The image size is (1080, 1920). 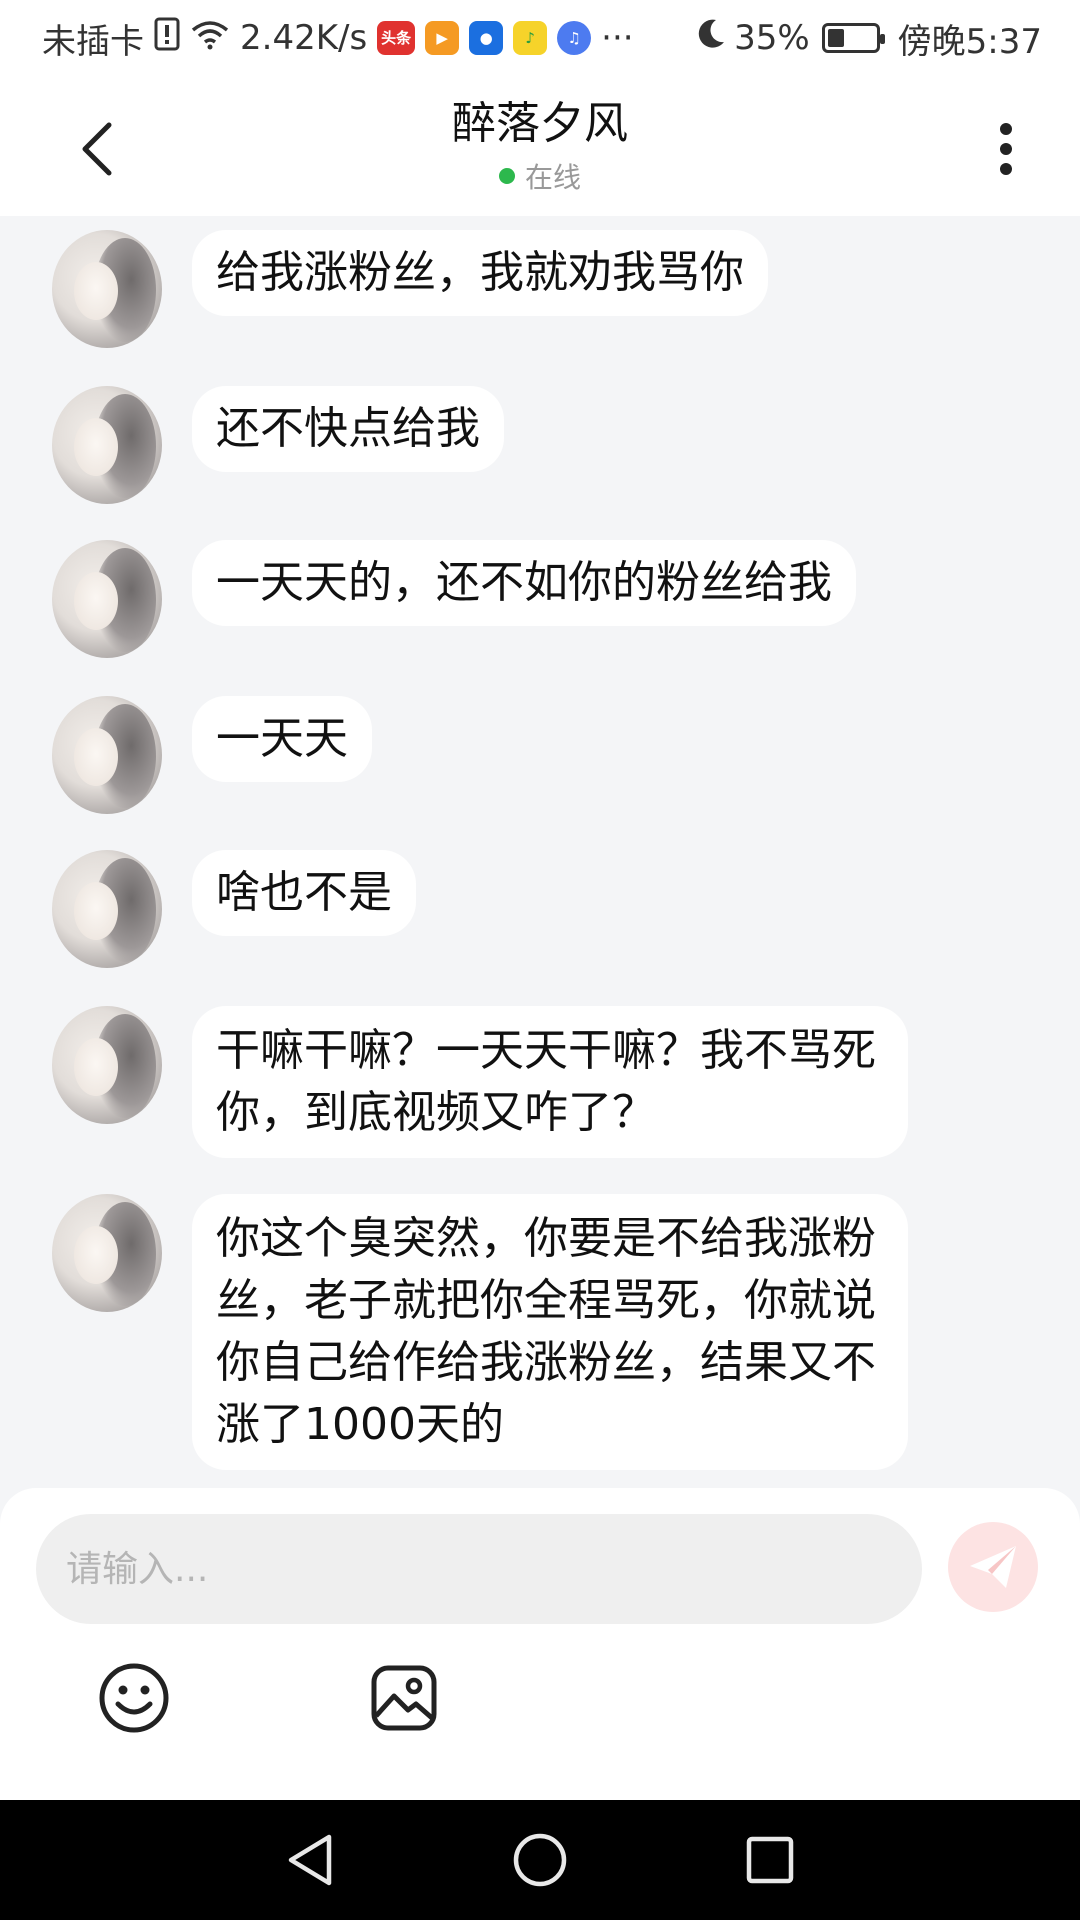 What do you see at coordinates (282, 739) in the screenshot?
I see `message-bubble: 一天天` at bounding box center [282, 739].